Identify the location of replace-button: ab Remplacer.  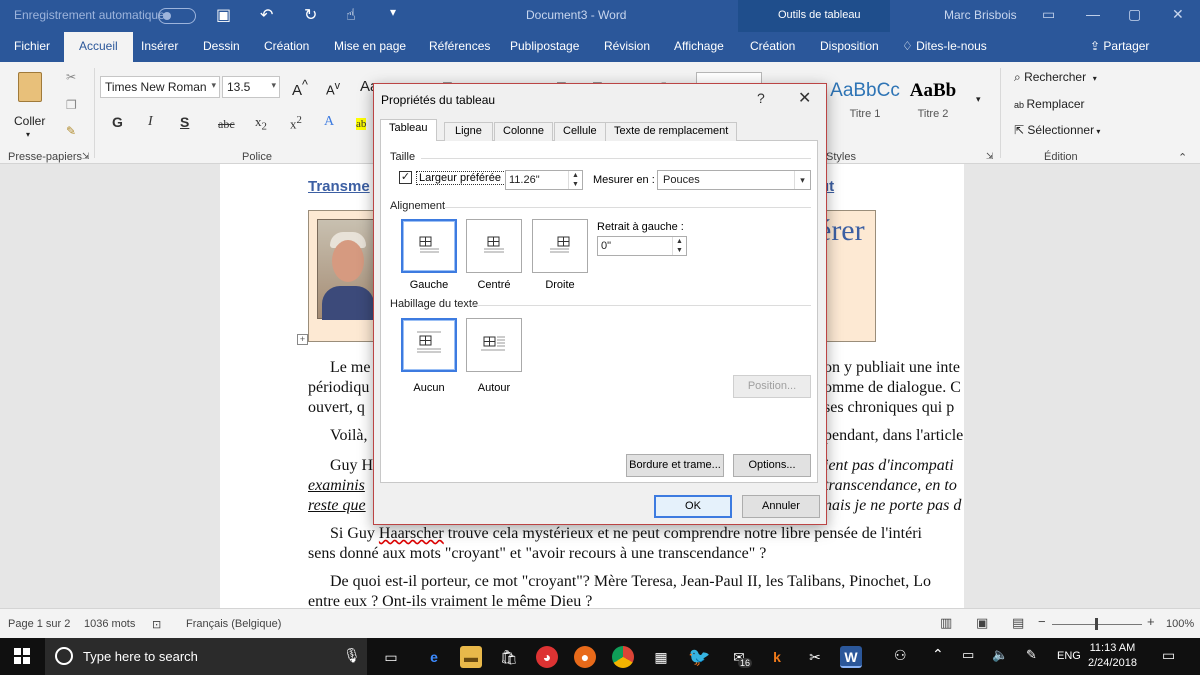
(1049, 104).